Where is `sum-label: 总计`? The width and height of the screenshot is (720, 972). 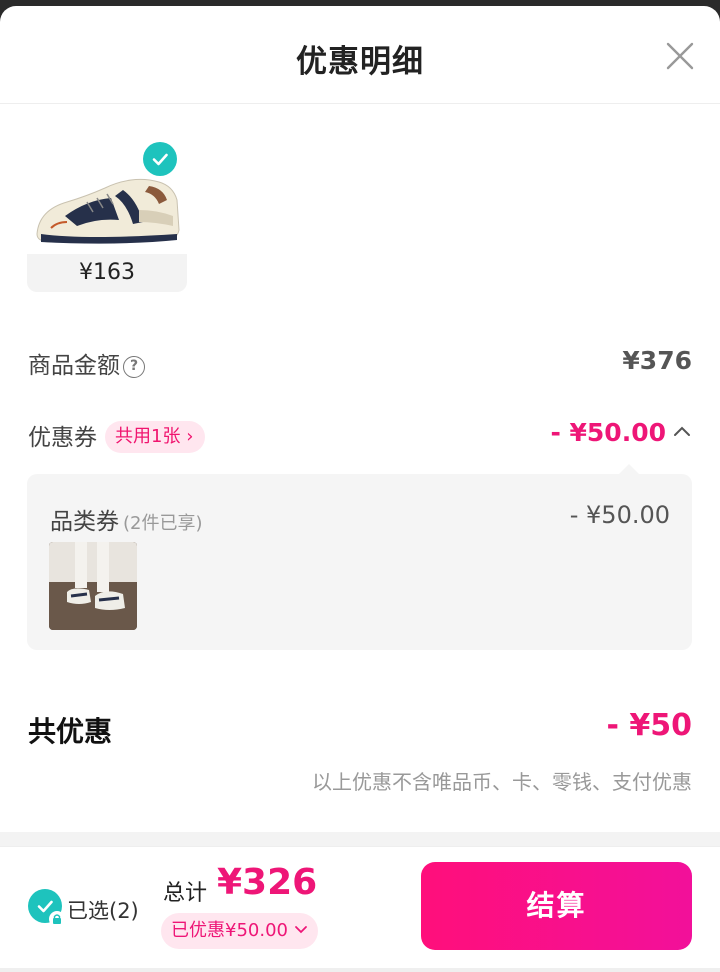
sum-label: 总计 is located at coordinates (185, 893).